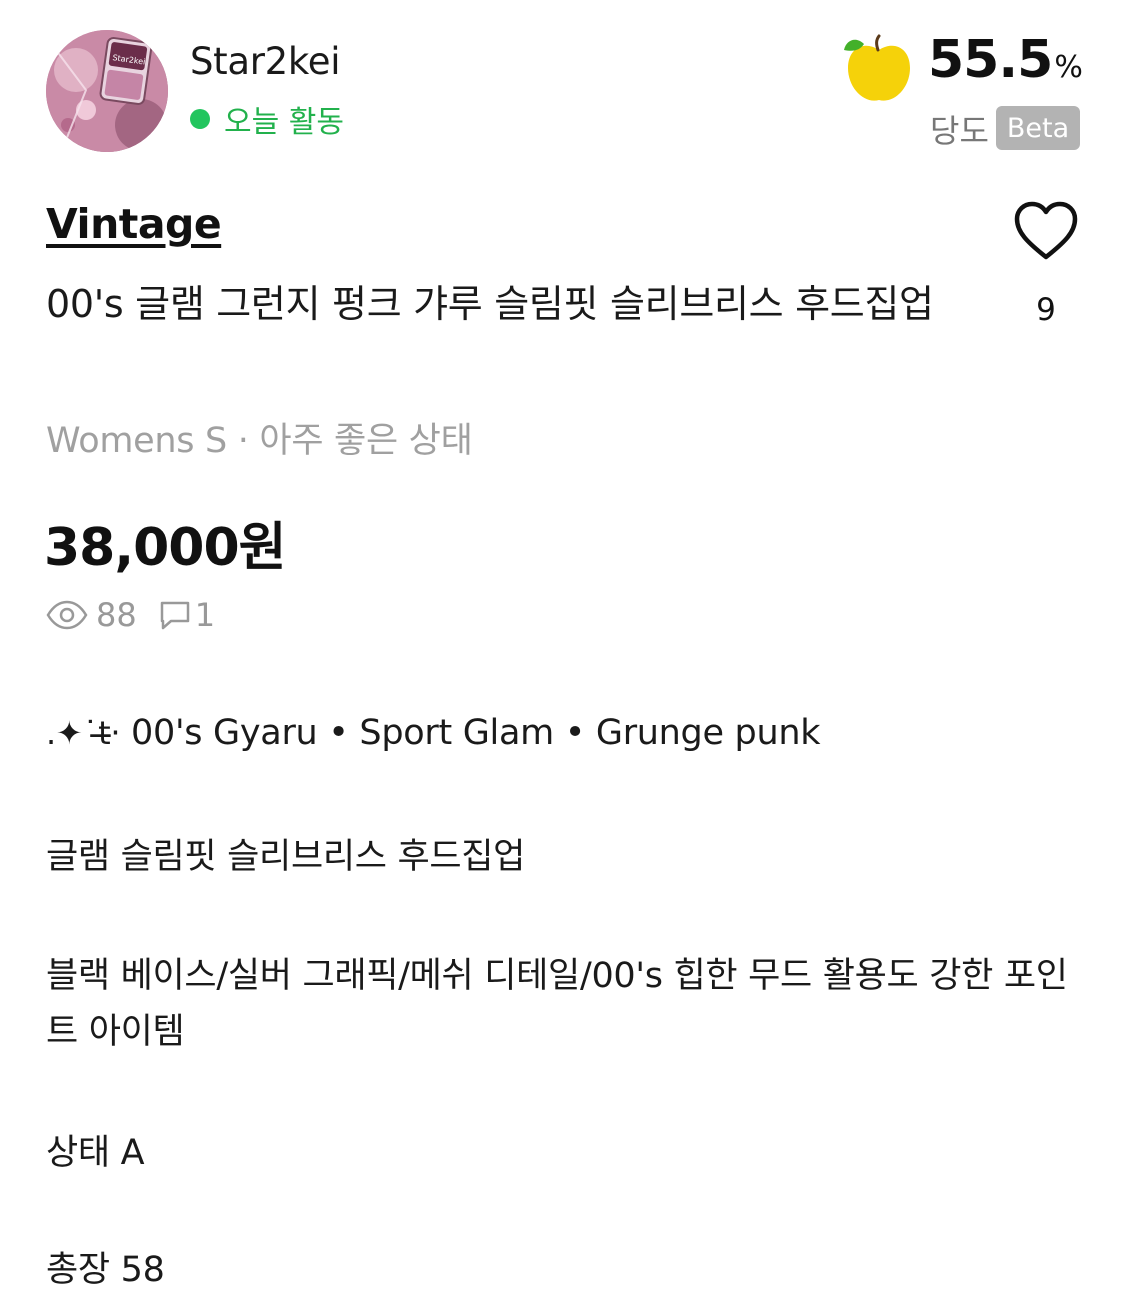  I want to click on product-stats: 88 1, so click(130, 615).